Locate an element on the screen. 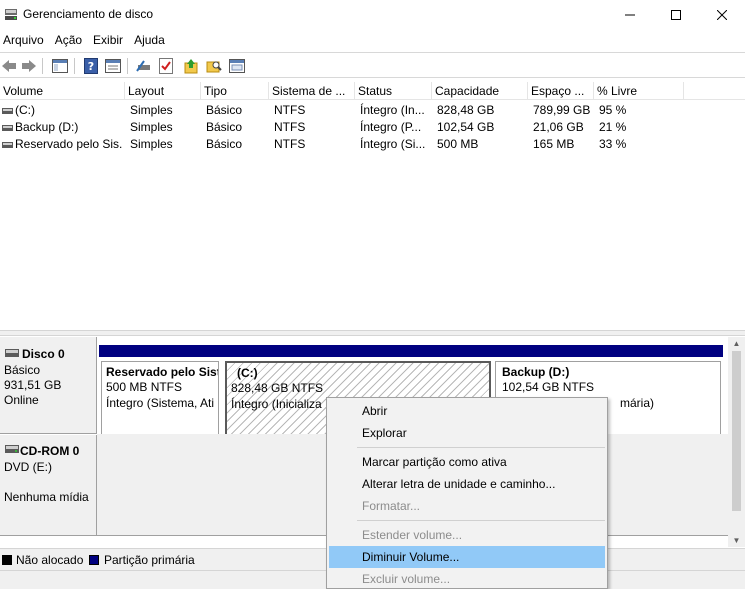  cdrom0-media: Nenhuma mídia is located at coordinates (46, 497).